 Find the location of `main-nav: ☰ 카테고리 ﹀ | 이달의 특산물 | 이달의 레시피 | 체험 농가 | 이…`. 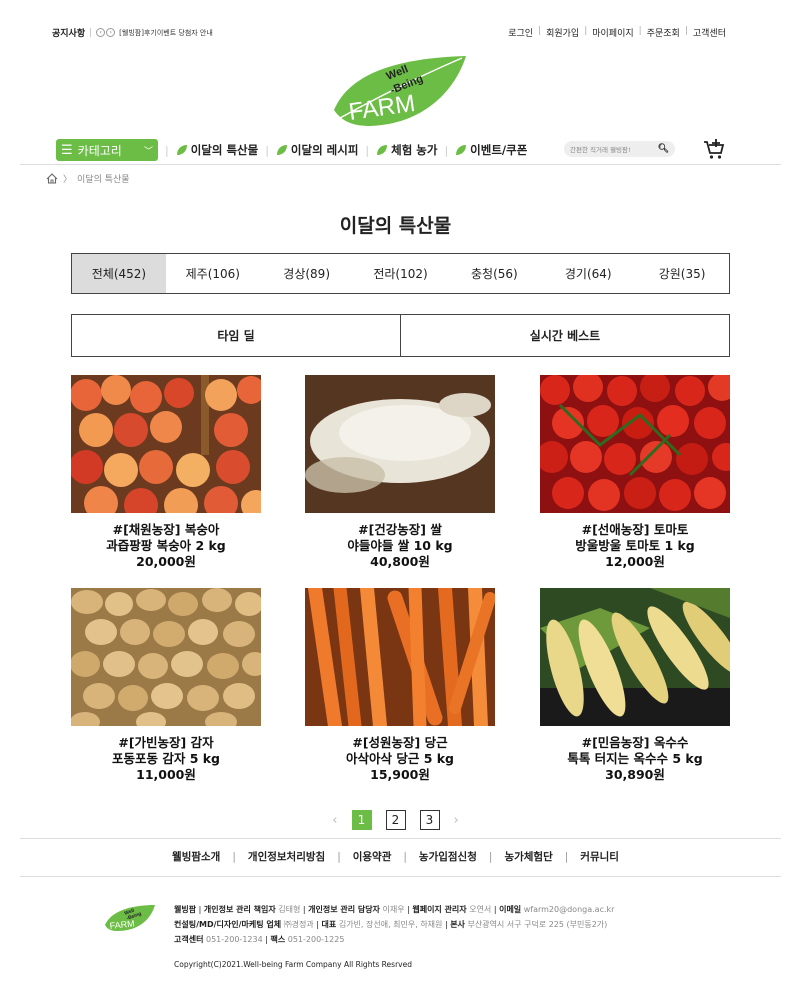

main-nav: ☰ 카테고리 ﹀ | 이달의 특산물 | 이달의 레시피 | 체험 농가 | 이… is located at coordinates (395, 150).